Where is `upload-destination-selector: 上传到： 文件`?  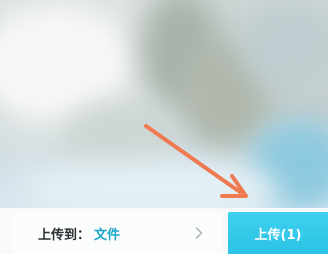 upload-destination-selector: 上传到： 文件 is located at coordinates (117, 233).